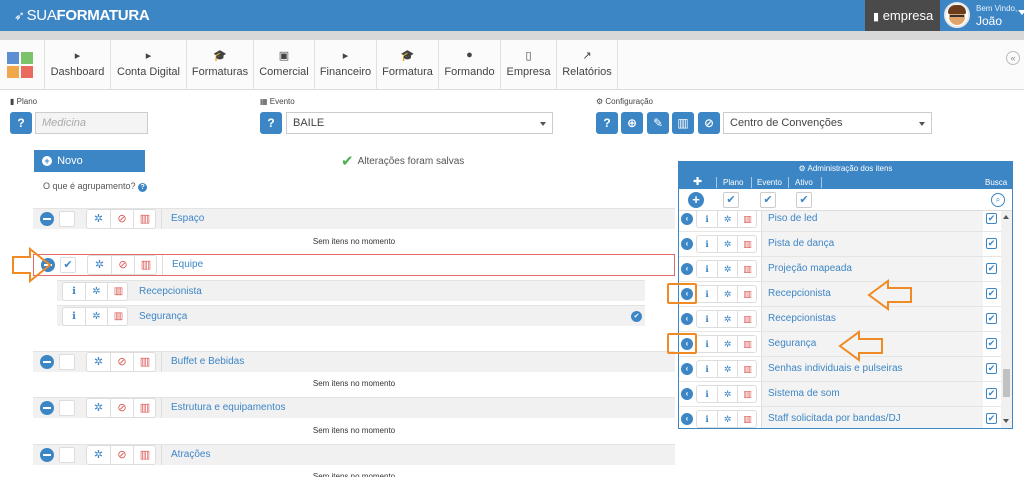 Image resolution: width=1024 pixels, height=477 pixels. What do you see at coordinates (768, 200) in the screenshot?
I see `filter-evento-checkbox: ✔` at bounding box center [768, 200].